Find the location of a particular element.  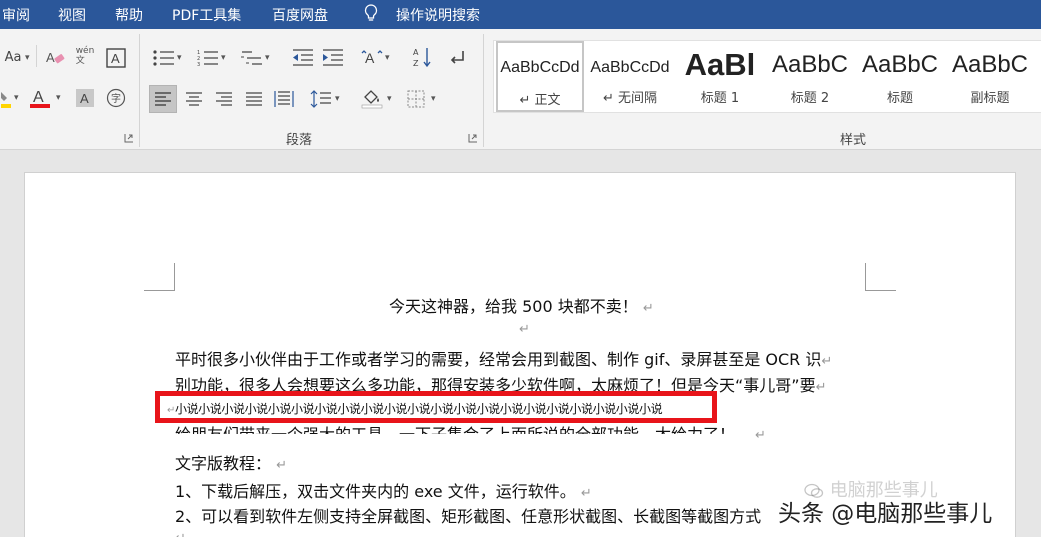

eraser-icon: A is located at coordinates (55, 57).